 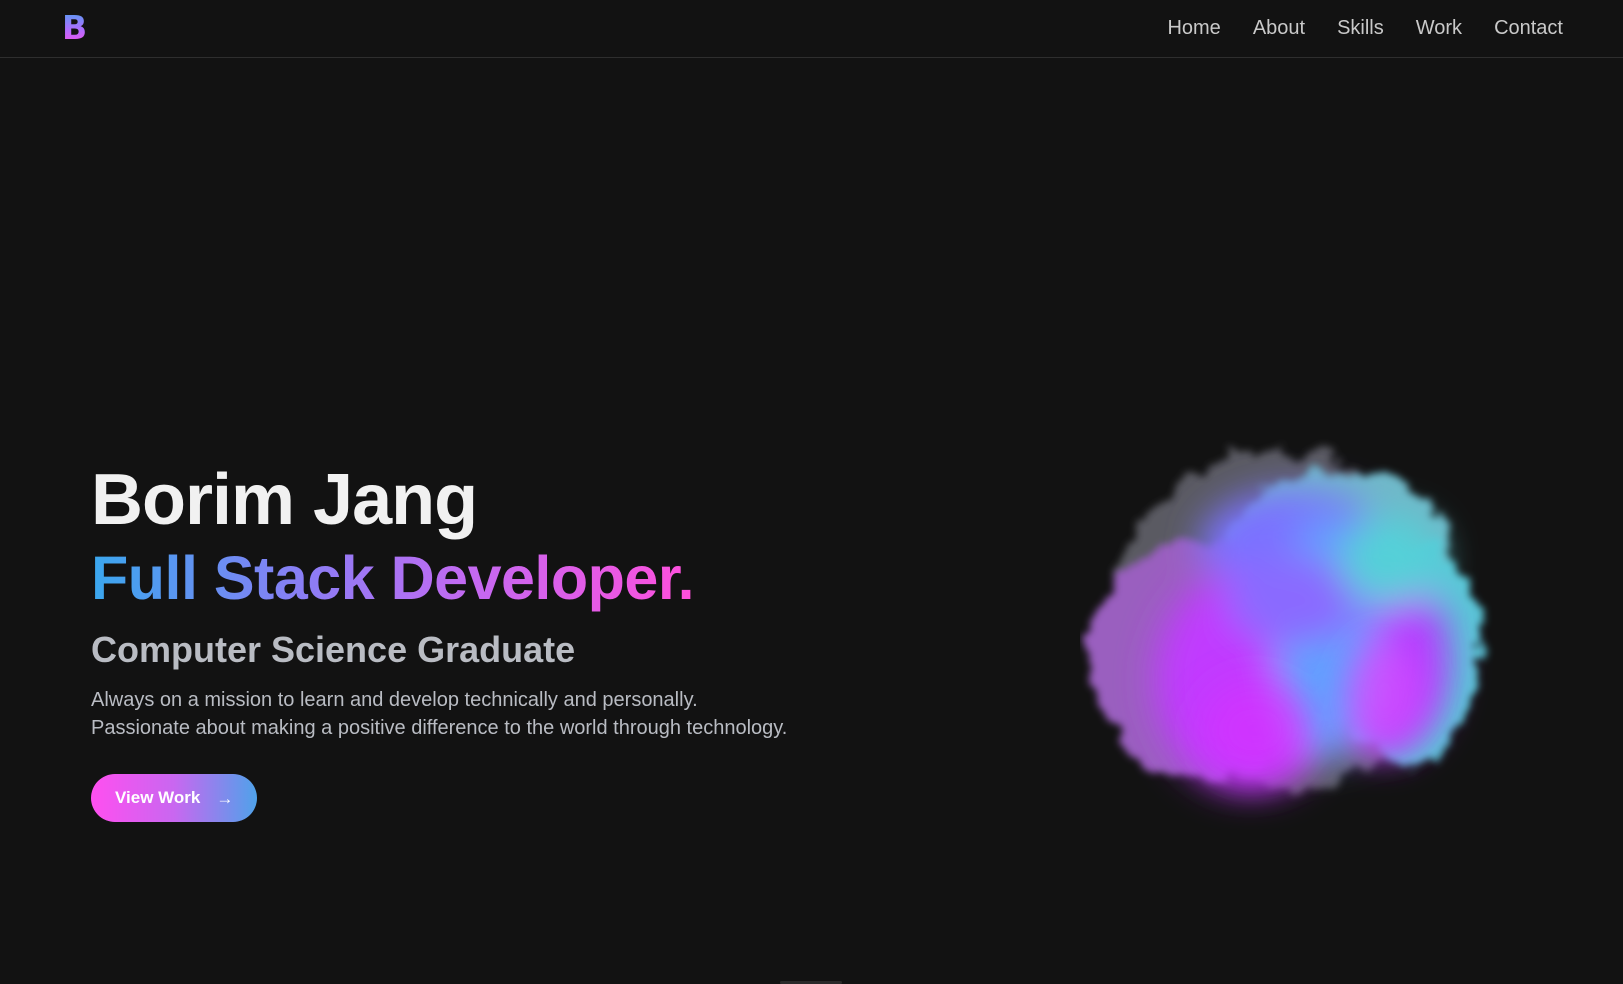 I want to click on nav-links: Home About Skills Work Contact, so click(x=1365, y=28).